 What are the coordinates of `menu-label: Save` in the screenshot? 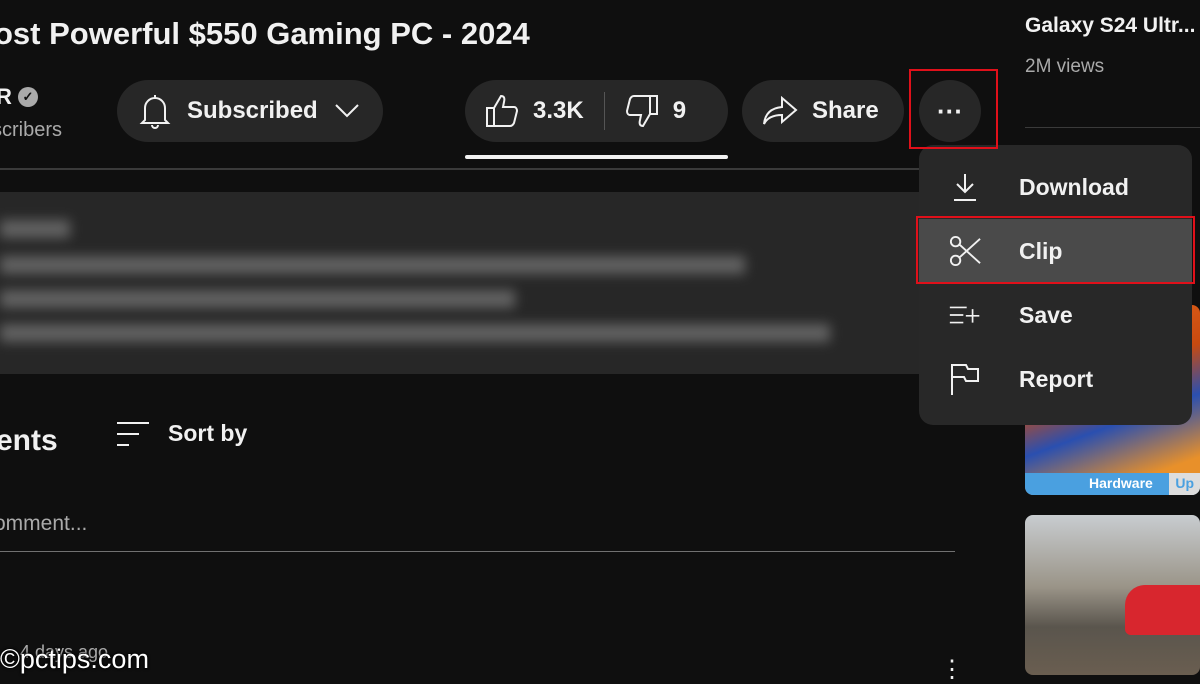 It's located at (1046, 314).